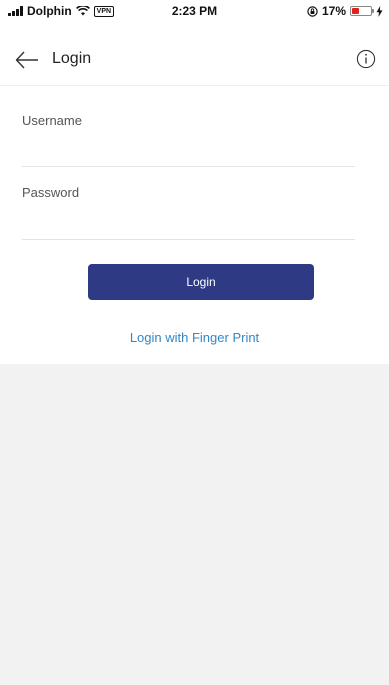  I want to click on status-bar: Dolphin VPN 2:23 PM 17%, so click(194, 11).